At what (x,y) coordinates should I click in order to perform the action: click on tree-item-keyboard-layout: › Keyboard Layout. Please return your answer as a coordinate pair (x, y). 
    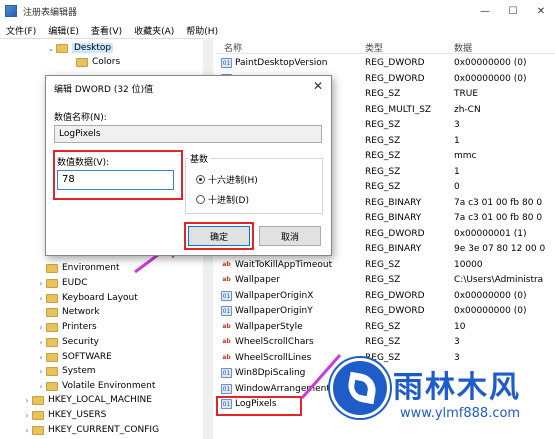
    Looking at the image, I should click on (86, 298).